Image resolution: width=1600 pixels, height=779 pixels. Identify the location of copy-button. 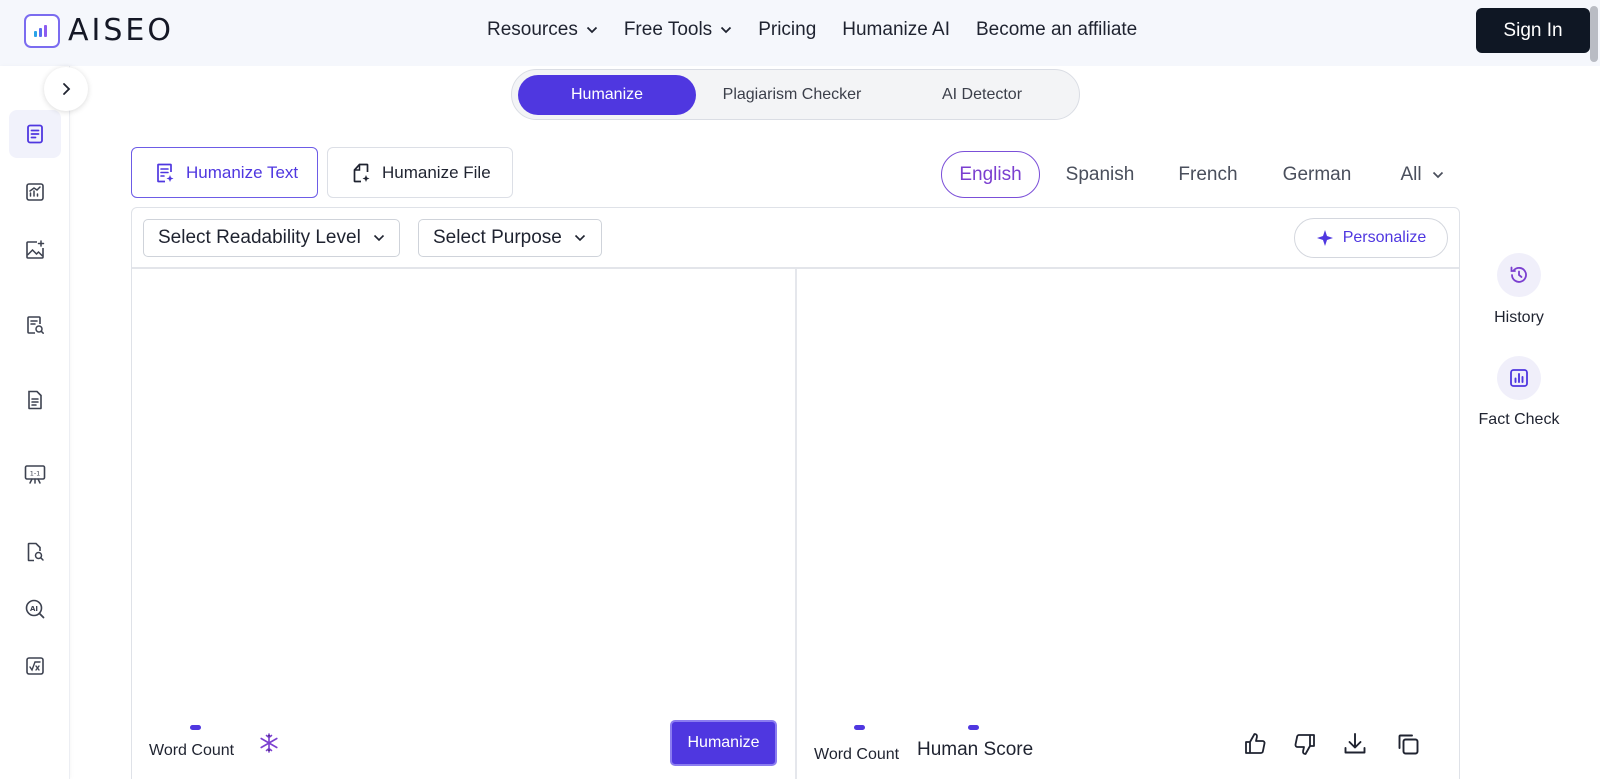
(1408, 744).